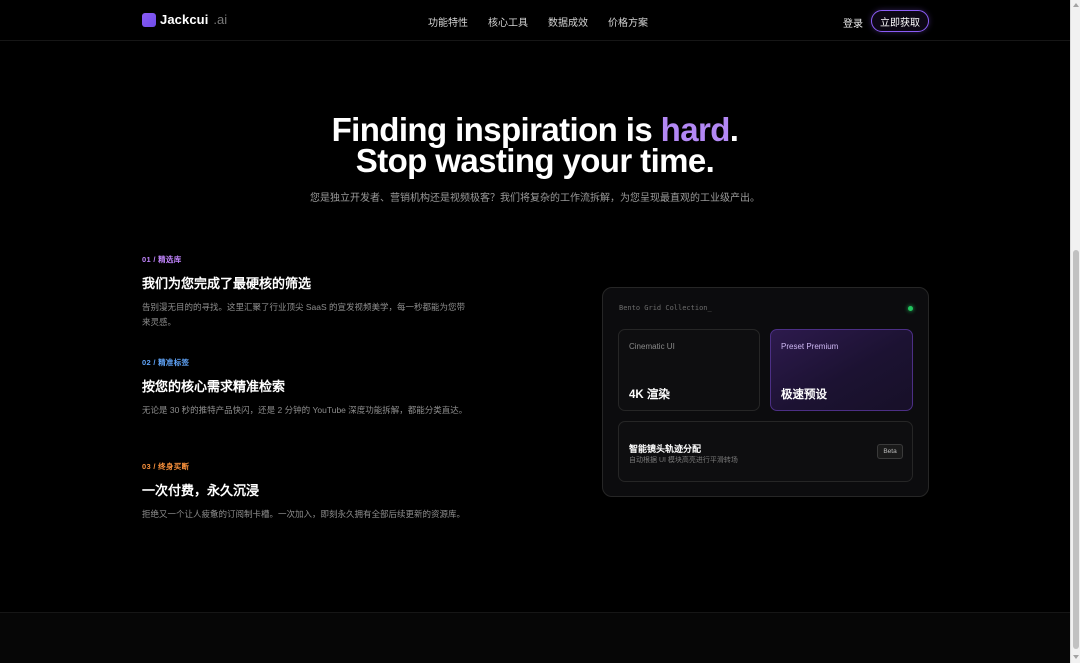 The height and width of the screenshot is (663, 1080). Describe the element at coordinates (220, 19) in the screenshot. I see `brand-suffix: .ai` at that location.